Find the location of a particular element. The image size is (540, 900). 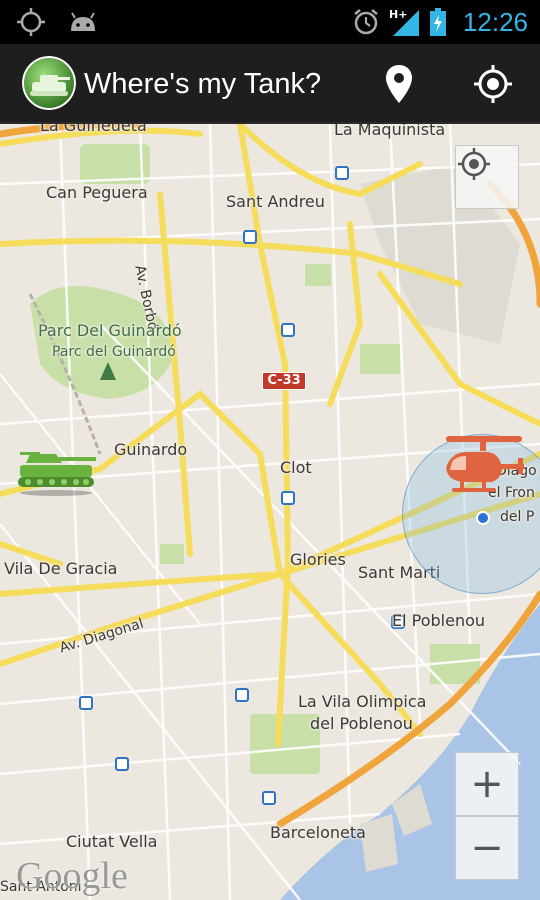

map-label: La Maquinista is located at coordinates (390, 131).